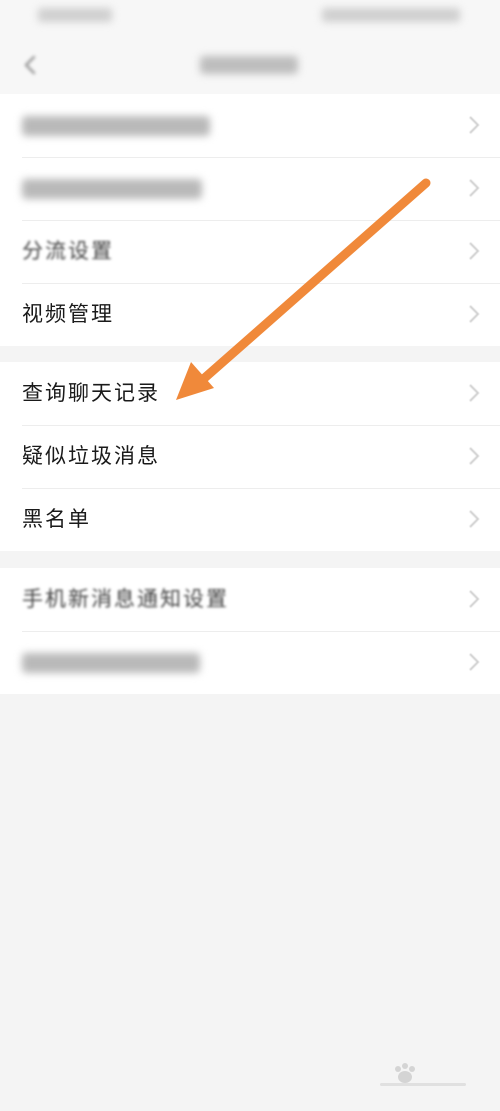  Describe the element at coordinates (31, 65) in the screenshot. I see `back-arrow-icon` at that location.